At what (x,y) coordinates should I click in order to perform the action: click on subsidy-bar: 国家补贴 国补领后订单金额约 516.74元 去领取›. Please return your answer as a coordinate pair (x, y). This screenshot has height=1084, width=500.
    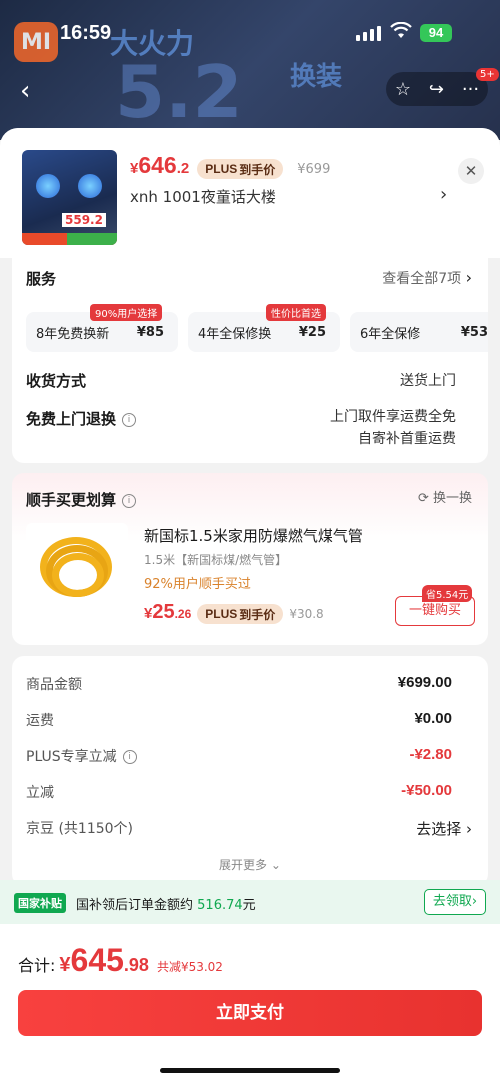
    Looking at the image, I should click on (250, 902).